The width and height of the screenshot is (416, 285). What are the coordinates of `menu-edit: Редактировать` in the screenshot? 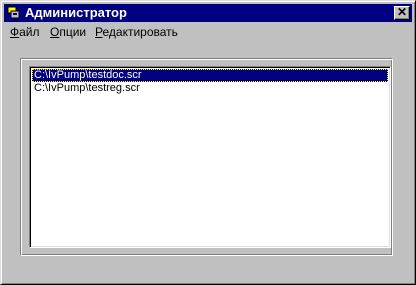 It's located at (136, 32).